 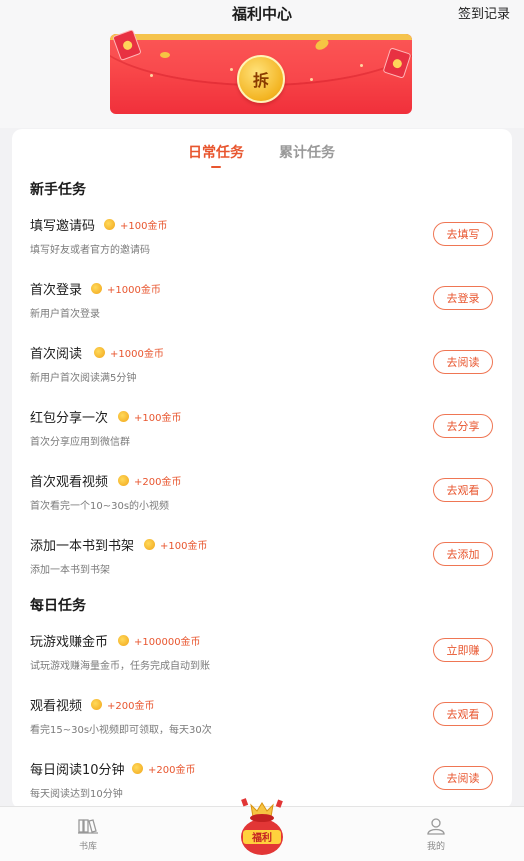 I want to click on watch-video-daily-button: 去观看, so click(x=463, y=714).